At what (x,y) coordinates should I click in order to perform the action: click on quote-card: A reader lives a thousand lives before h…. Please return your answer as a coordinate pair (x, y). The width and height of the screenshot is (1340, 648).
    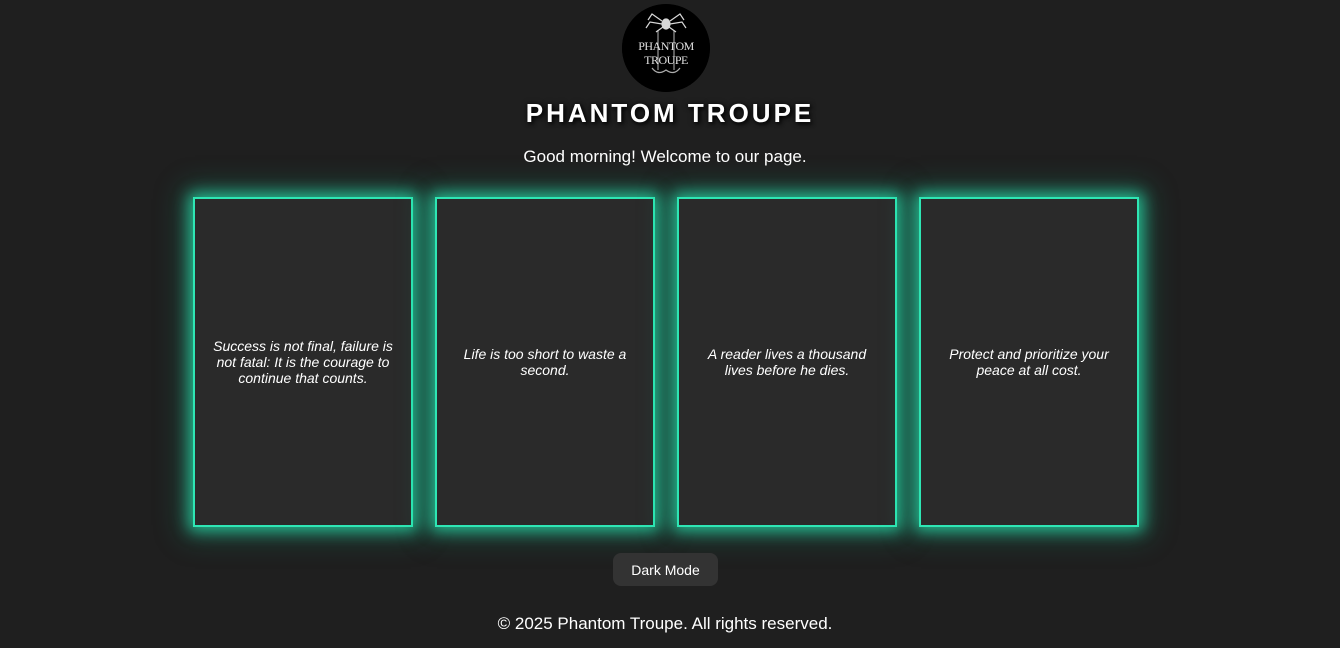
    Looking at the image, I should click on (787, 362).